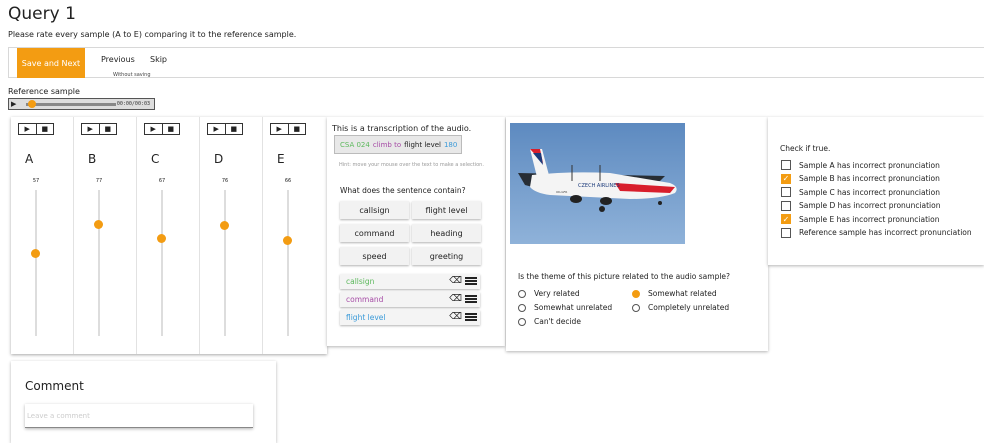 The width and height of the screenshot is (984, 443). What do you see at coordinates (374, 233) in the screenshot?
I see `tag-button-command: command` at bounding box center [374, 233].